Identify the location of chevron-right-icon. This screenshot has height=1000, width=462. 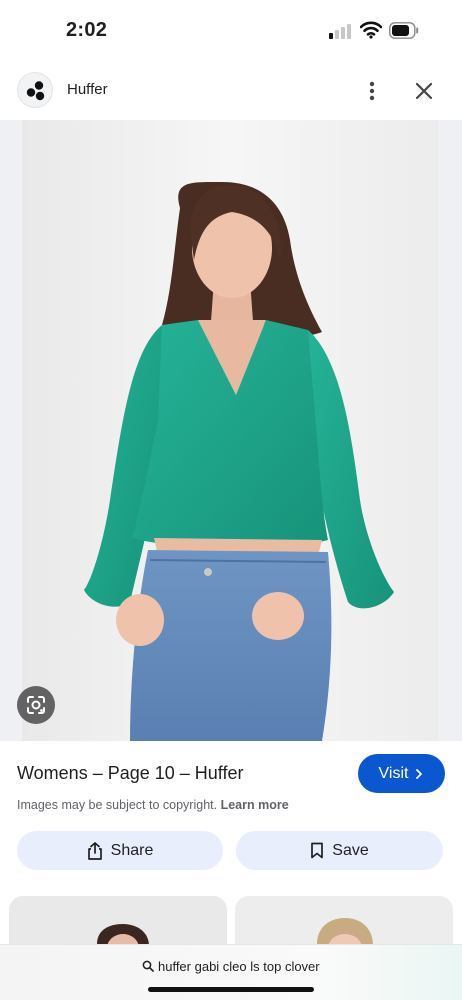
(419, 773).